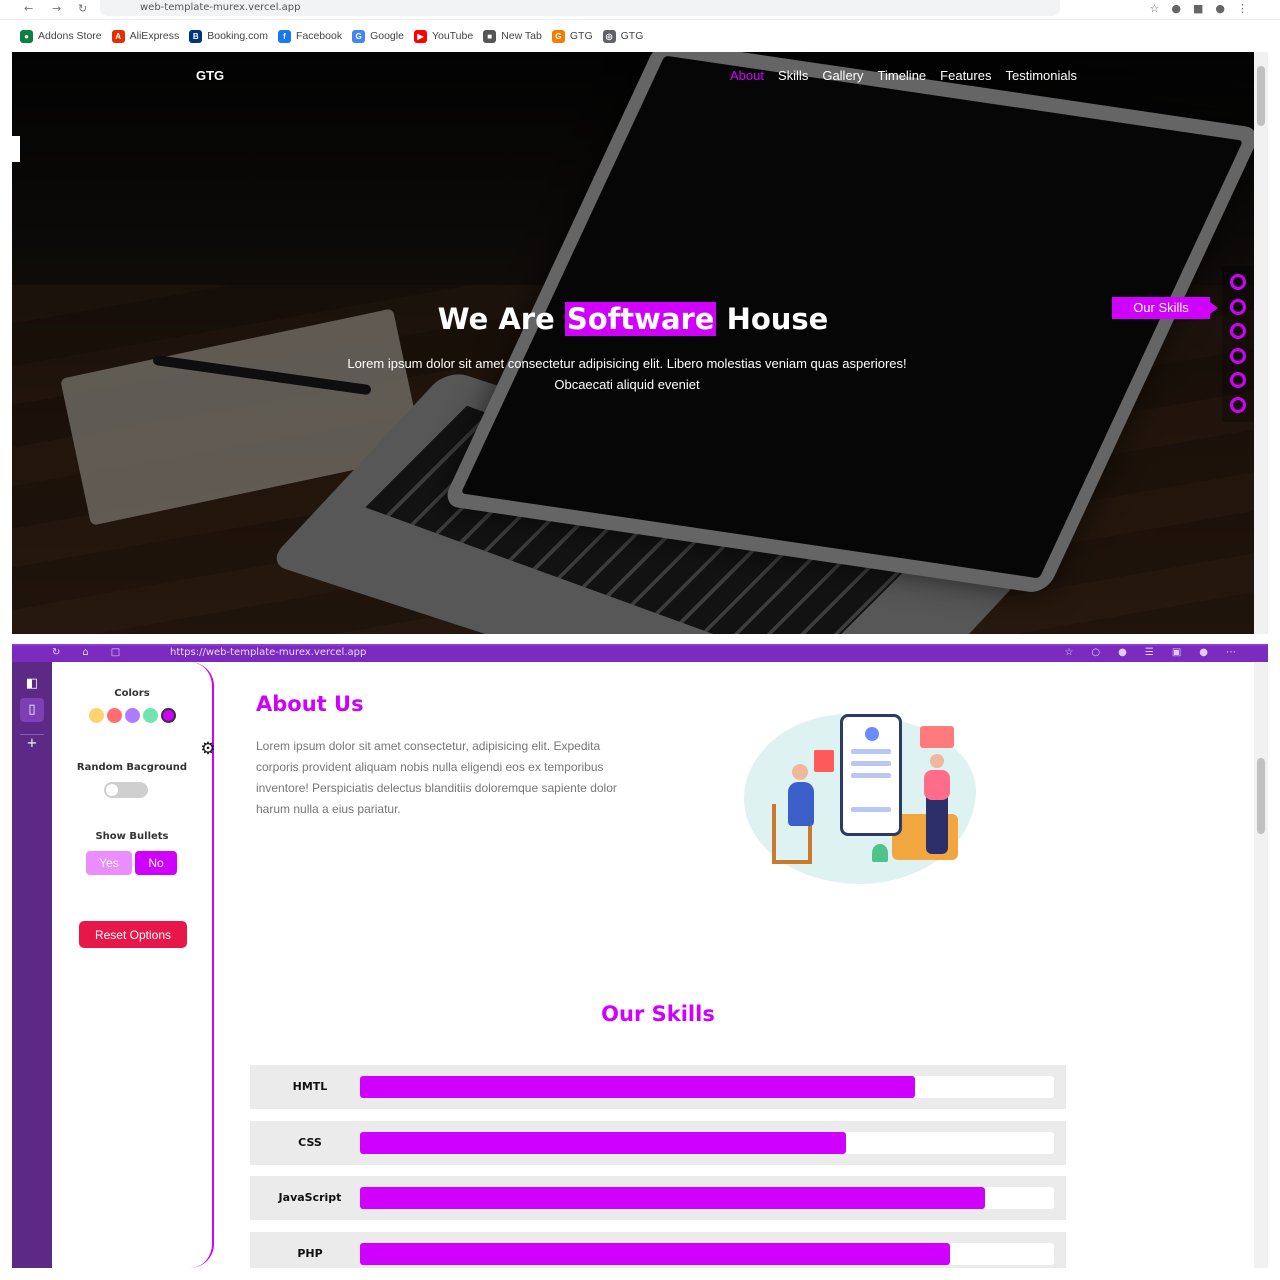 The image size is (1280, 1280). Describe the element at coordinates (1205, 8) in the screenshot. I see `toolbar-icons: ☆●■●⋮` at that location.